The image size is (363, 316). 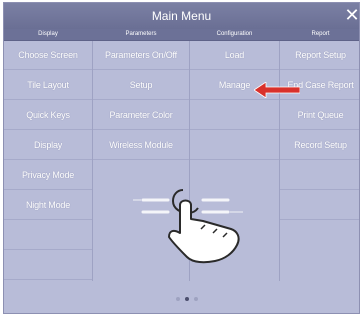 What do you see at coordinates (48, 55) in the screenshot?
I see `menu-item-choose-screen: Choose Screen` at bounding box center [48, 55].